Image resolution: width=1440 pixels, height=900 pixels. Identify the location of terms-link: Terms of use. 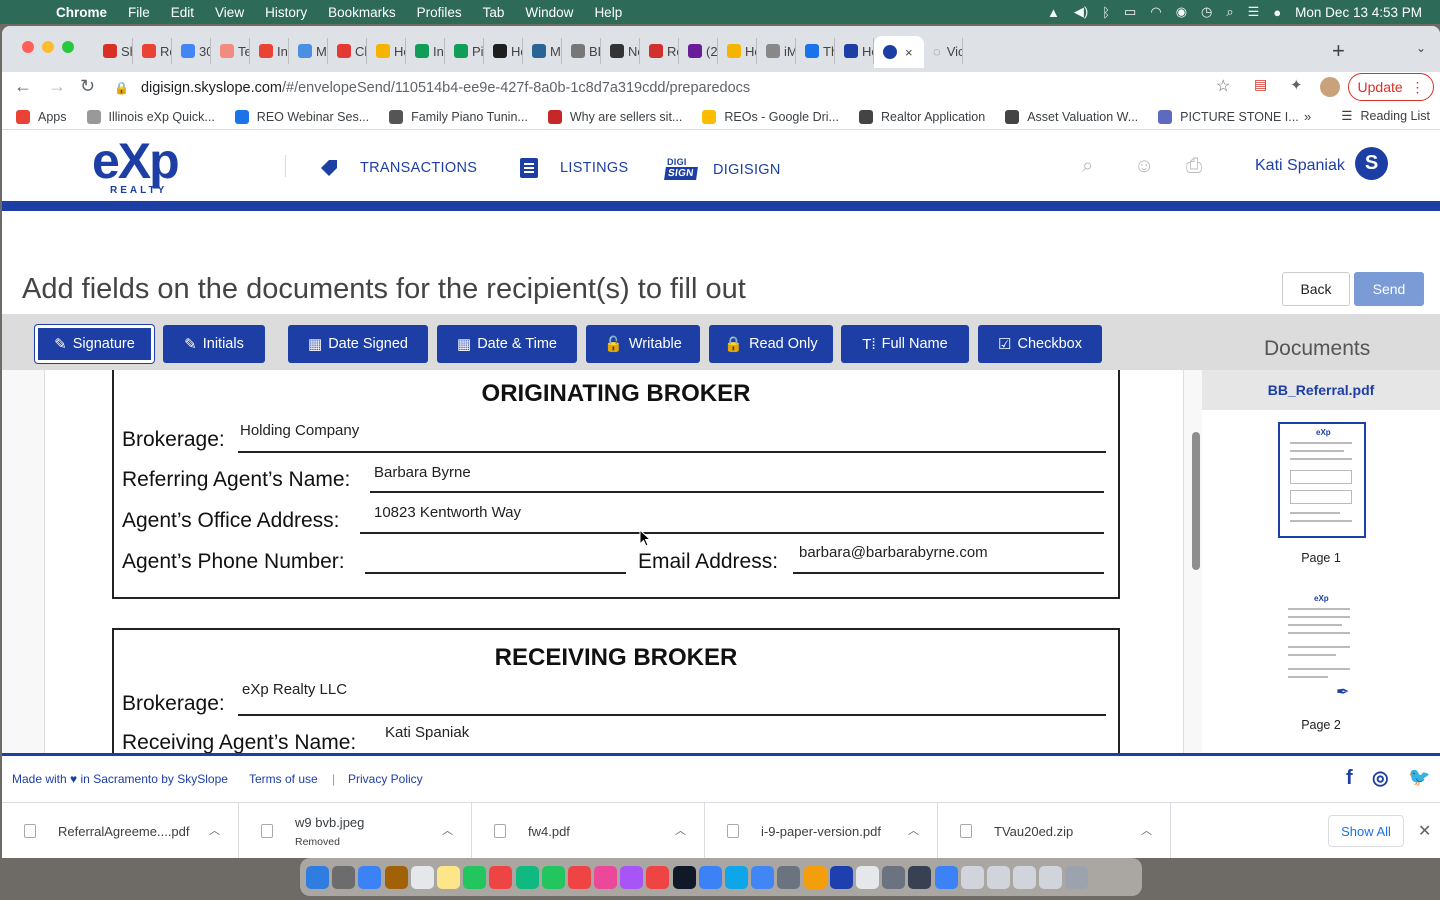
(283, 779).